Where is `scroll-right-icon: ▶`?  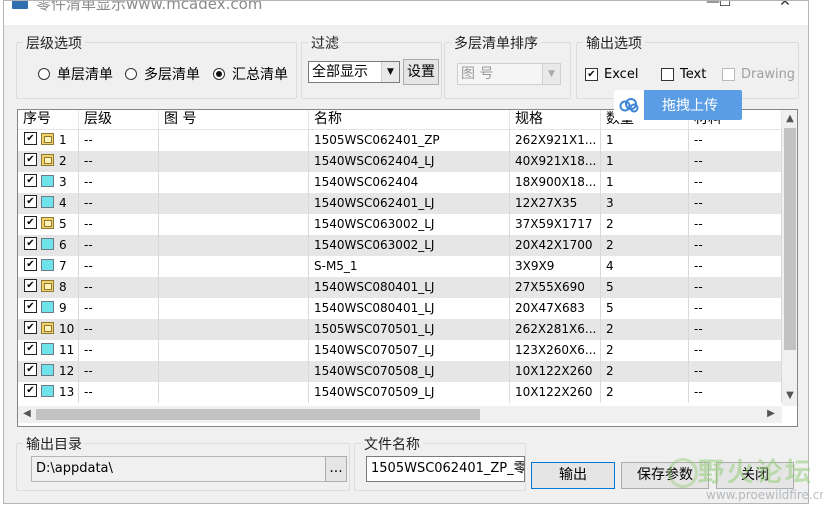
scroll-right-icon: ▶ is located at coordinates (771, 414).